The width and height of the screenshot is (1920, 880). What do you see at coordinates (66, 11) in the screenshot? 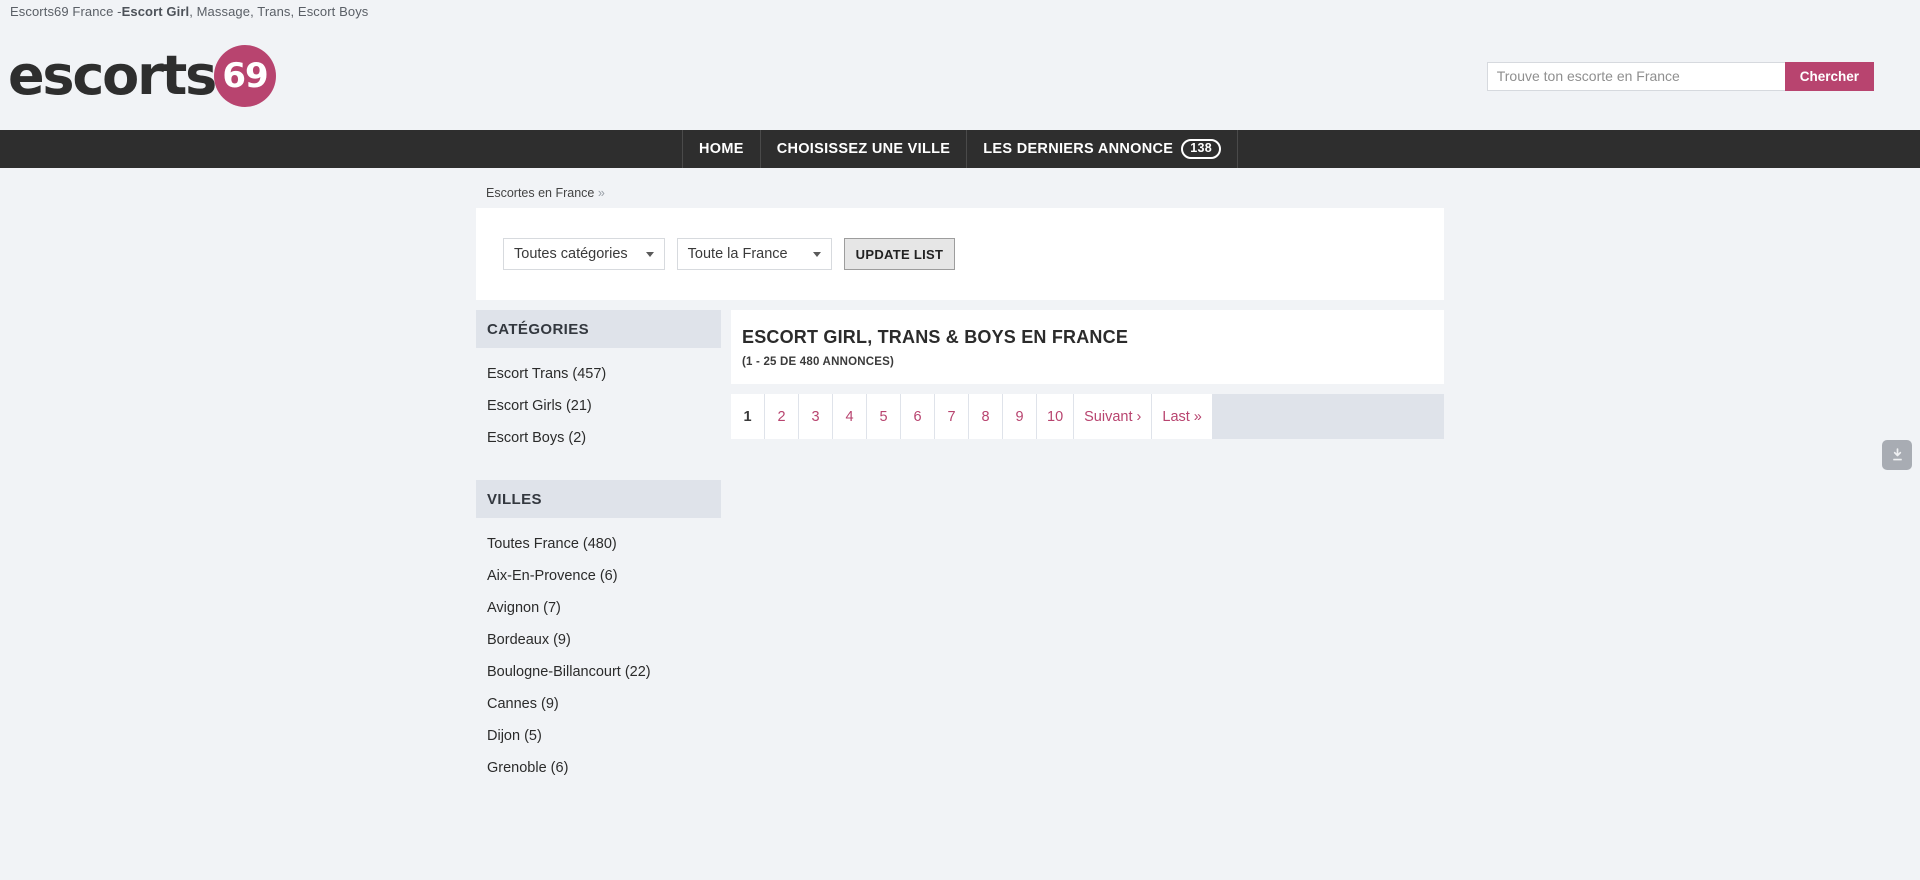
I see `browser-title-prefix: Escorts69 France -` at bounding box center [66, 11].